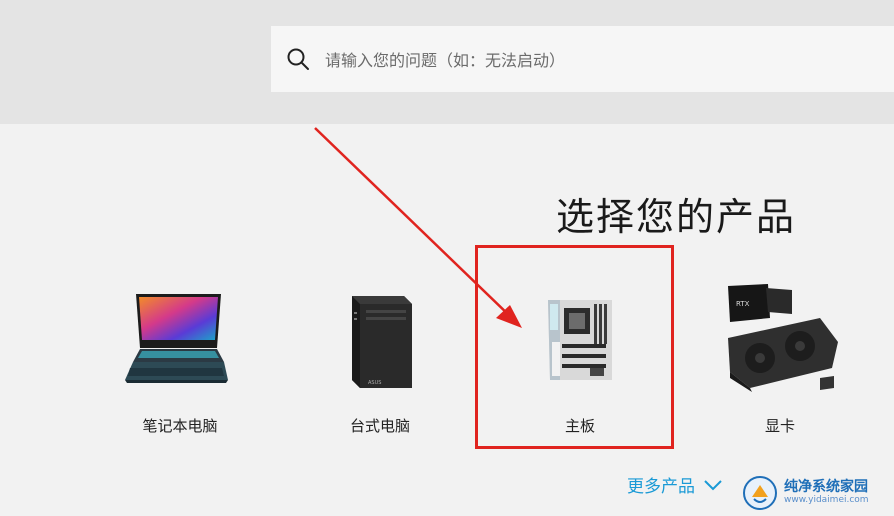 This screenshot has height=516, width=894. I want to click on product-card-graphics-card: RTX 显卡, so click(780, 365).